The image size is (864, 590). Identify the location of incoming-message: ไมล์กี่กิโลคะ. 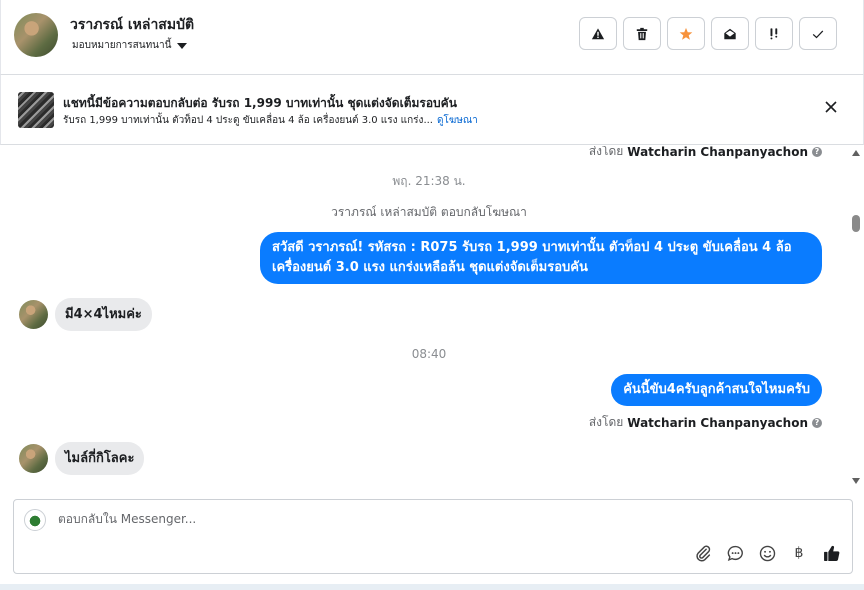
(100, 458).